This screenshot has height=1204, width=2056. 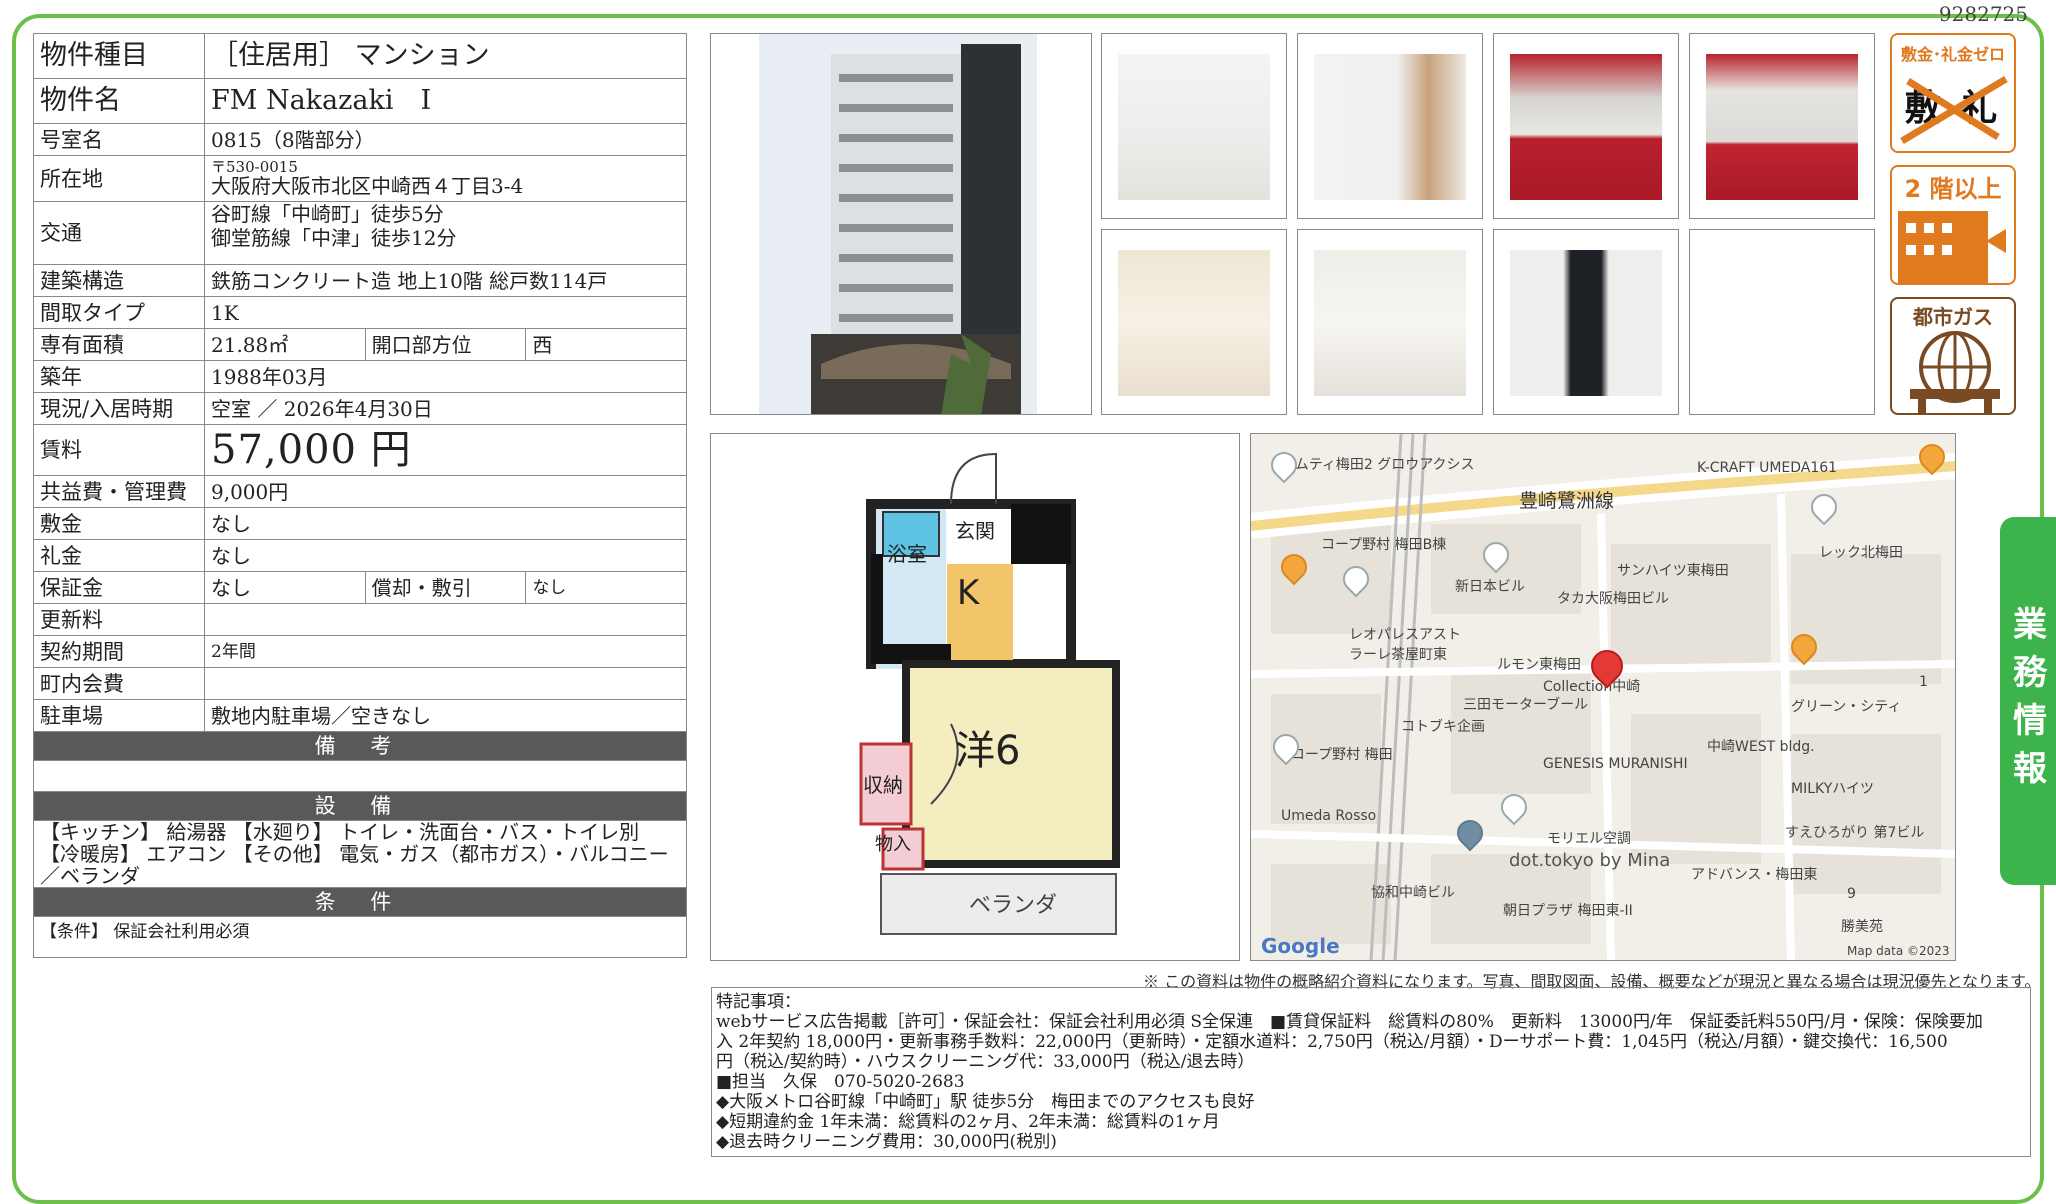 What do you see at coordinates (1673, 571) in the screenshot?
I see `map-label-6: サンハイツ東梅田` at bounding box center [1673, 571].